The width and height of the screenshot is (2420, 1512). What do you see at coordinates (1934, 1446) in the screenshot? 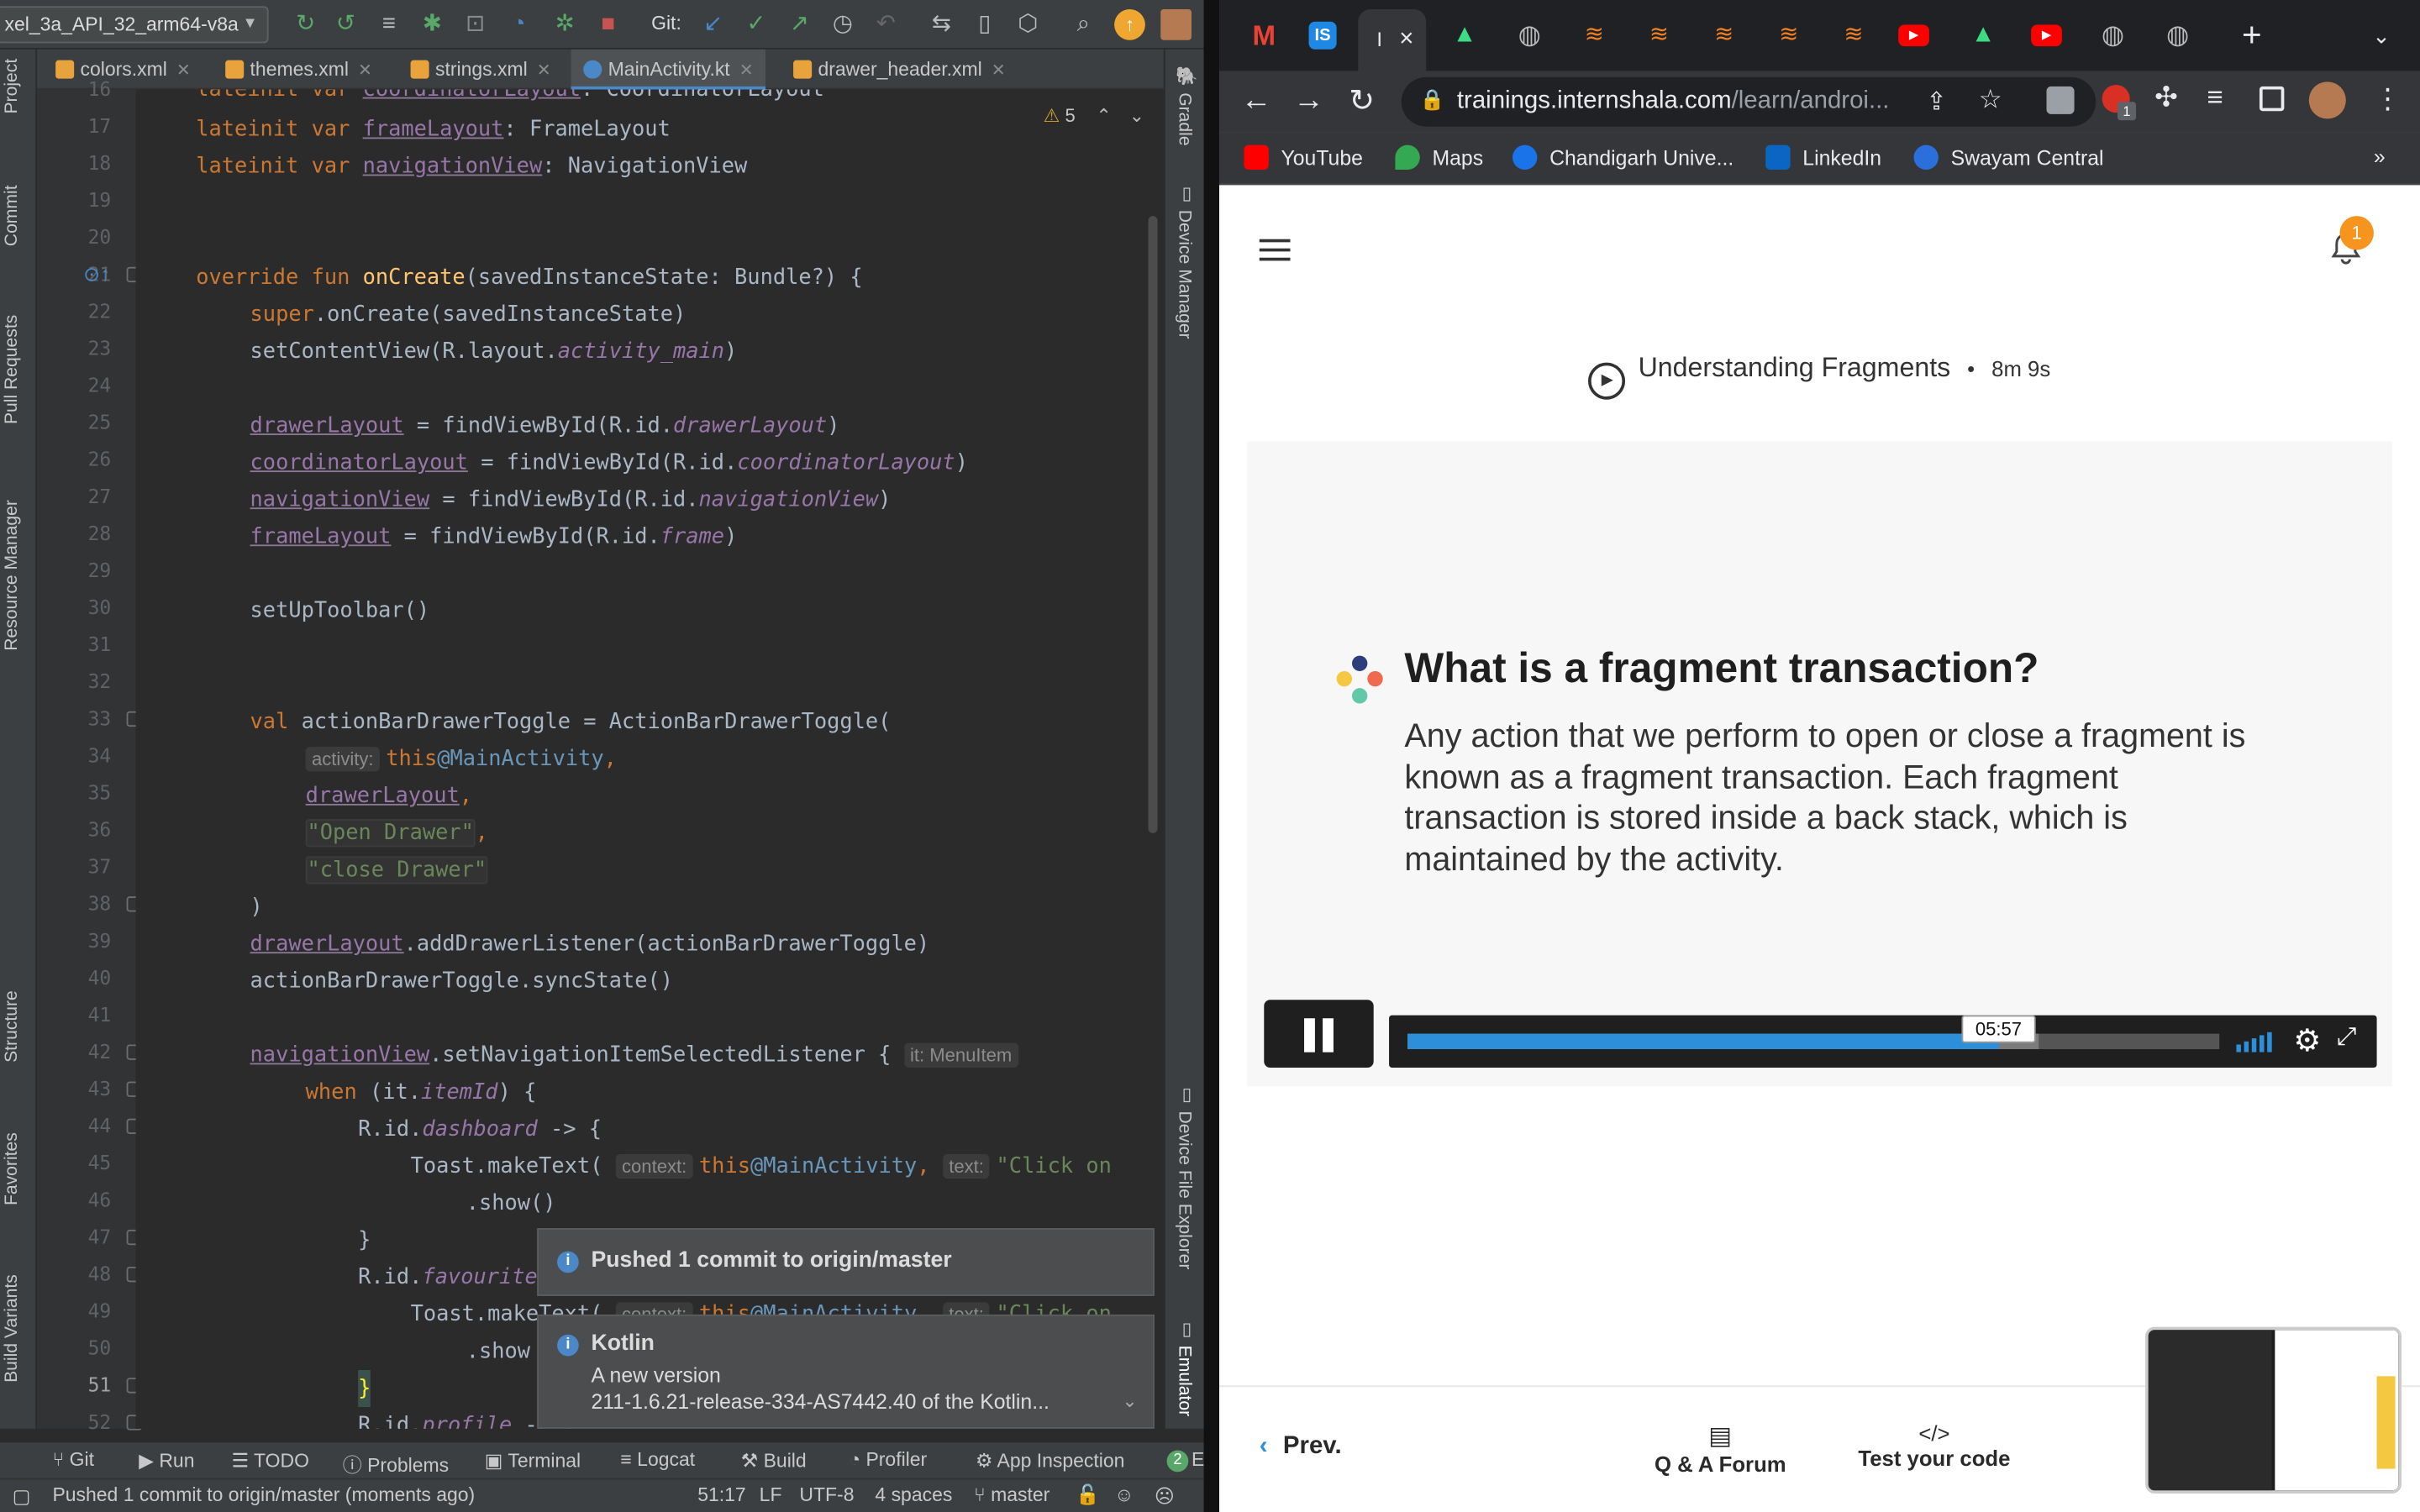
I see `test-code-button: </> Test your code` at bounding box center [1934, 1446].